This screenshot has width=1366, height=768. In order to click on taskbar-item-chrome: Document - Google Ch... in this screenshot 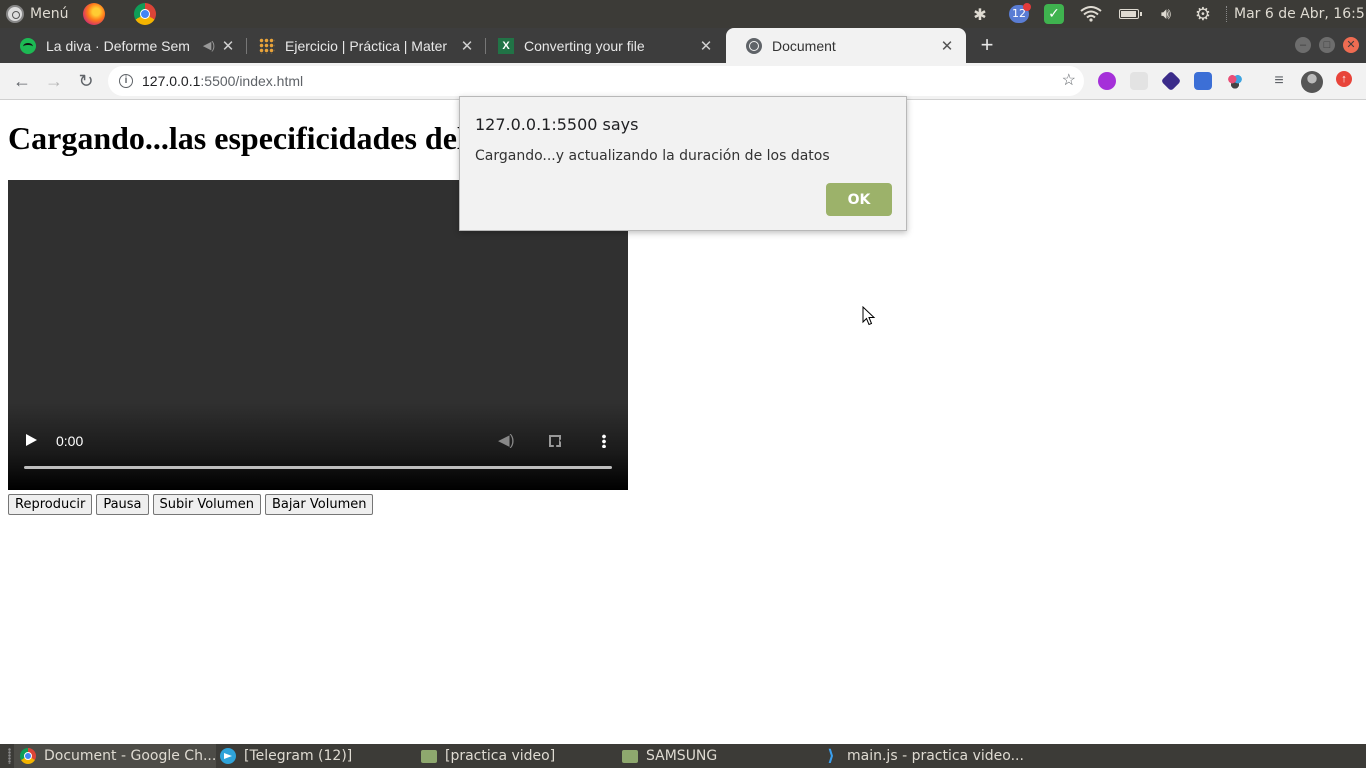, I will do `click(115, 756)`.